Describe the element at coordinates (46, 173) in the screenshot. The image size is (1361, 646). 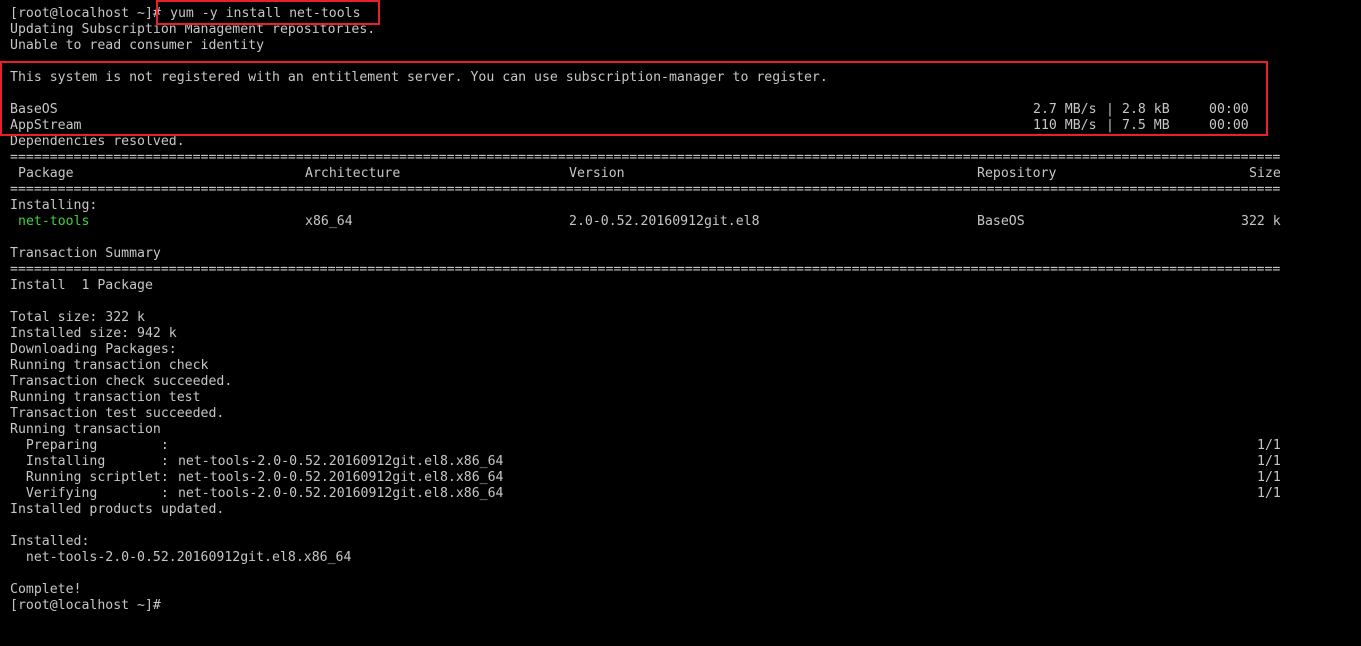
I see `header-package: Package` at that location.